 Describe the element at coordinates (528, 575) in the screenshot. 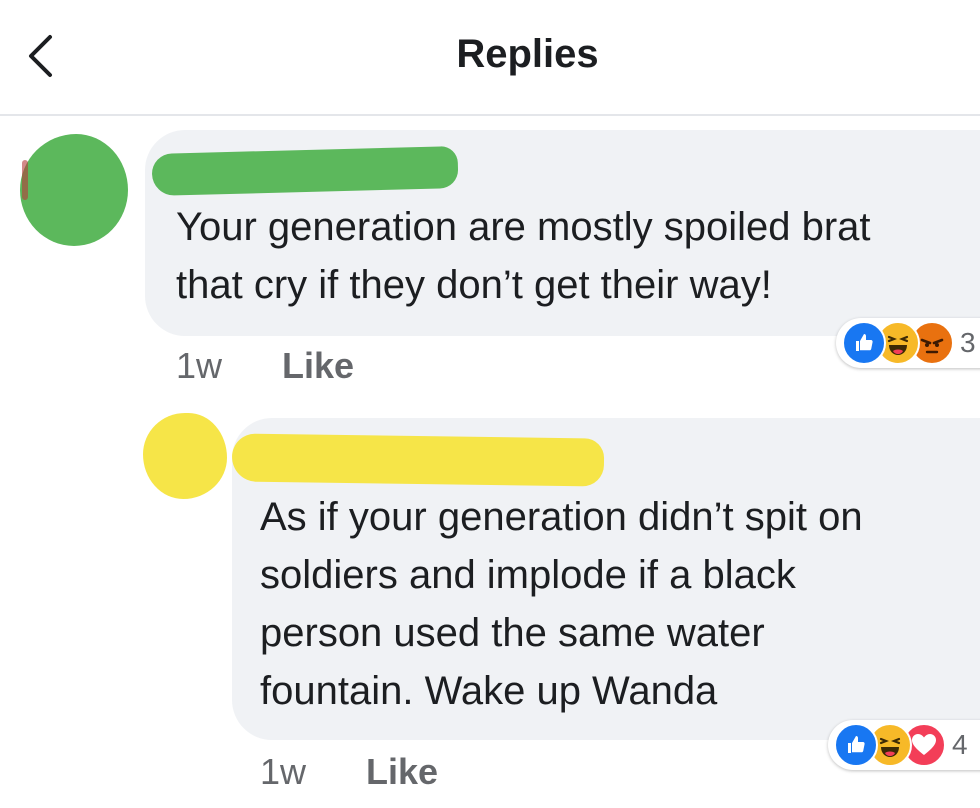

I see `comment-line: soldiers and implode if a black` at that location.